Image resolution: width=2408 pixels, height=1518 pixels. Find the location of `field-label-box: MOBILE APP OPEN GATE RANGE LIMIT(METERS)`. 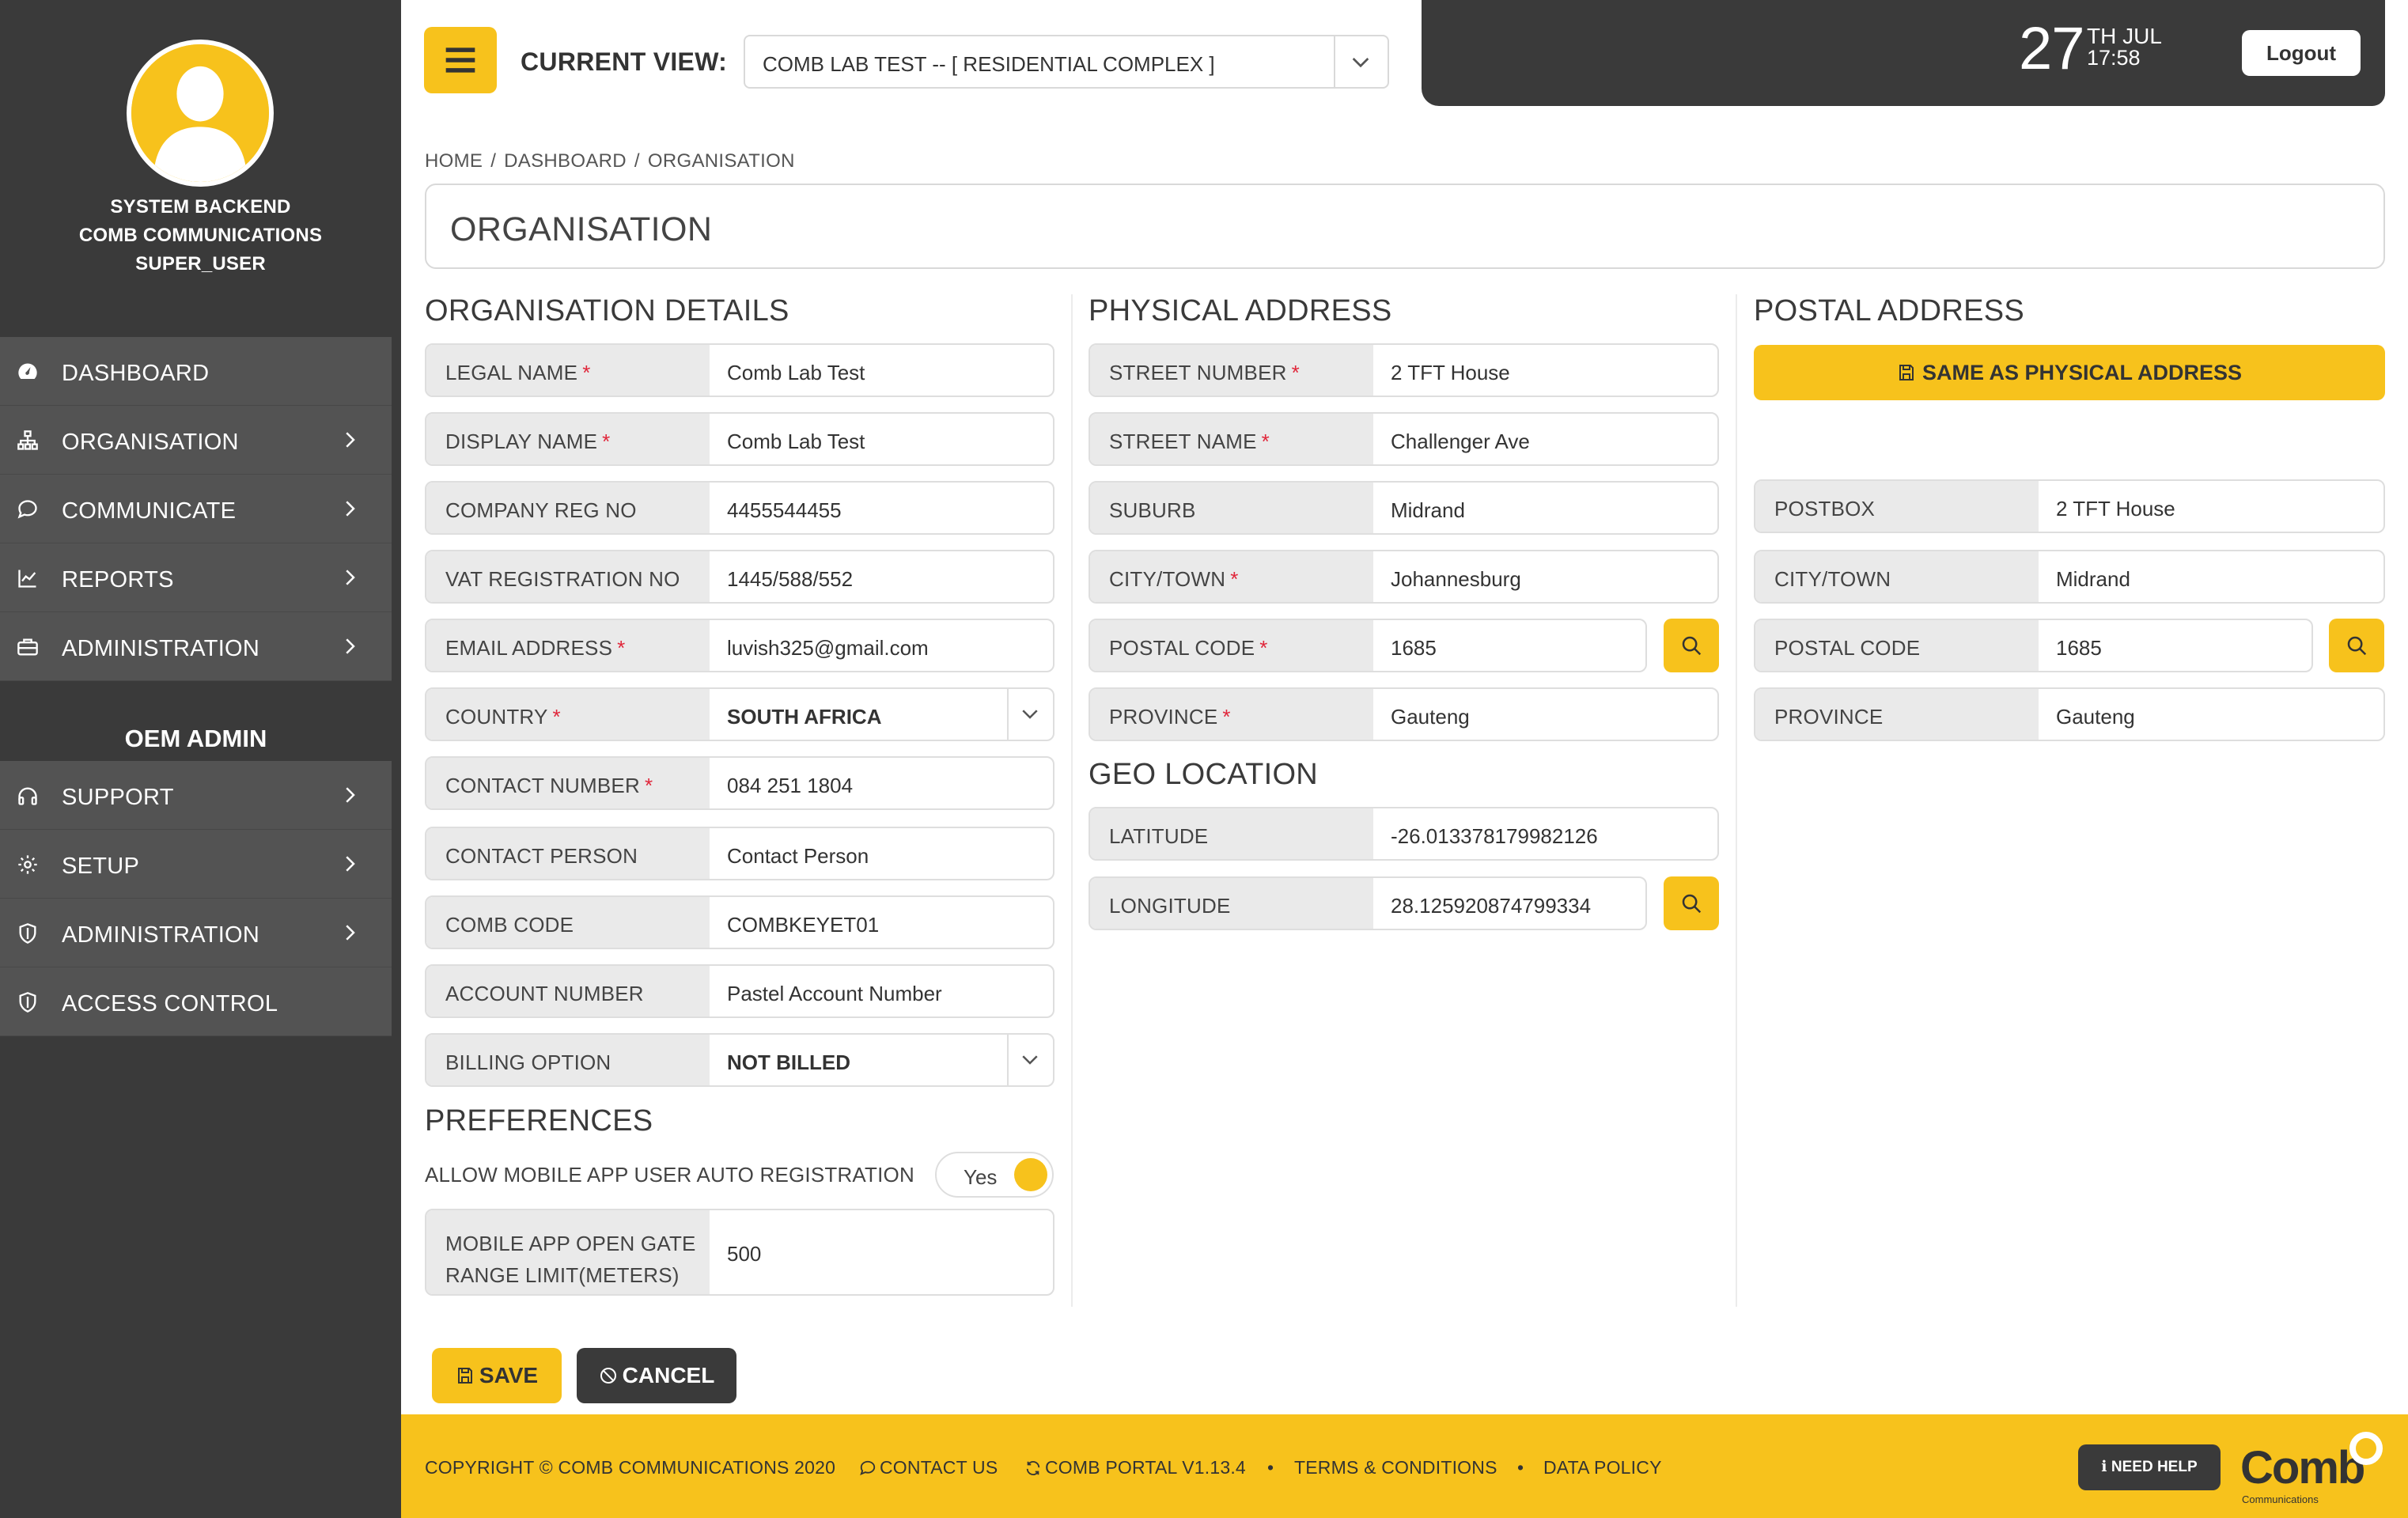

field-label-box: MOBILE APP OPEN GATE RANGE LIMIT(METERS) is located at coordinates (568, 1252).